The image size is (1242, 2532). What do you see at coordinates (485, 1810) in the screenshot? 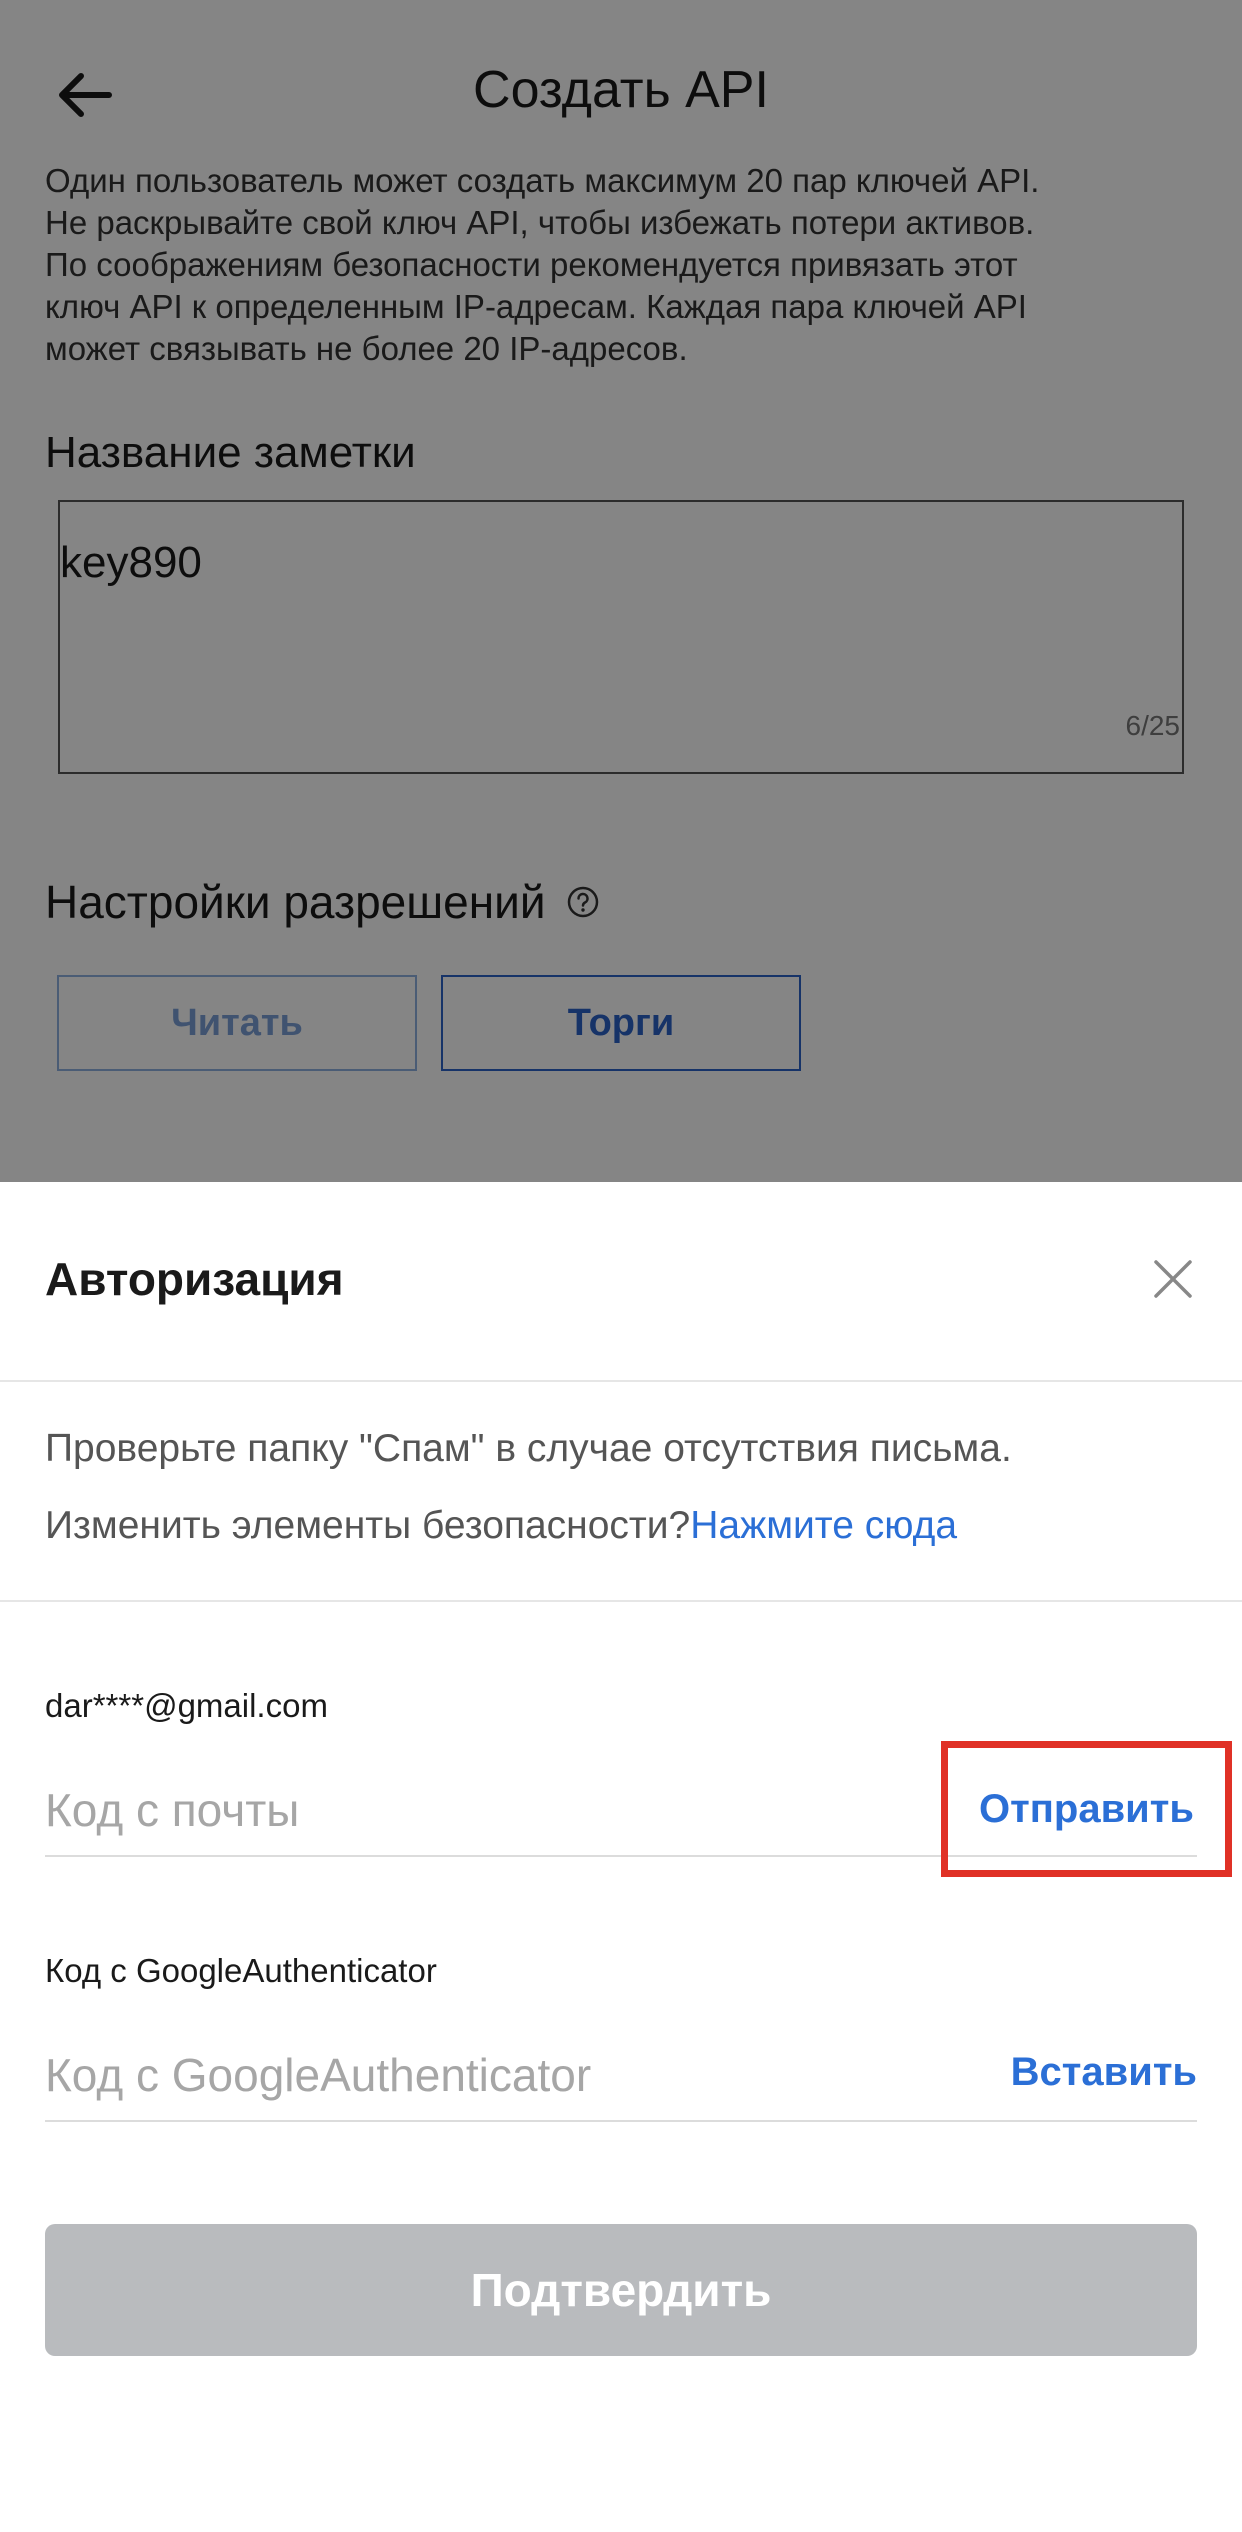
I see `email-code-input` at bounding box center [485, 1810].